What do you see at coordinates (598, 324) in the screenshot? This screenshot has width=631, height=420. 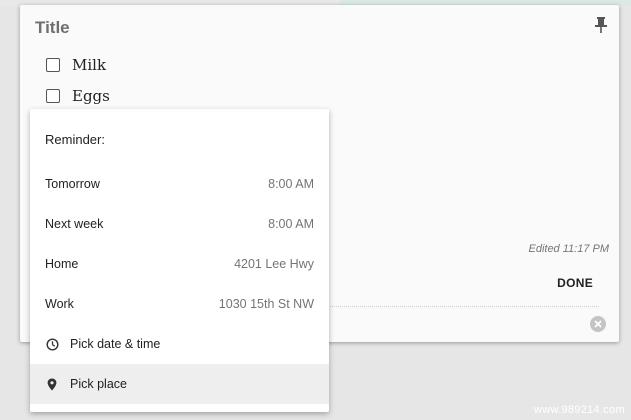 I see `close-circle-icon` at bounding box center [598, 324].